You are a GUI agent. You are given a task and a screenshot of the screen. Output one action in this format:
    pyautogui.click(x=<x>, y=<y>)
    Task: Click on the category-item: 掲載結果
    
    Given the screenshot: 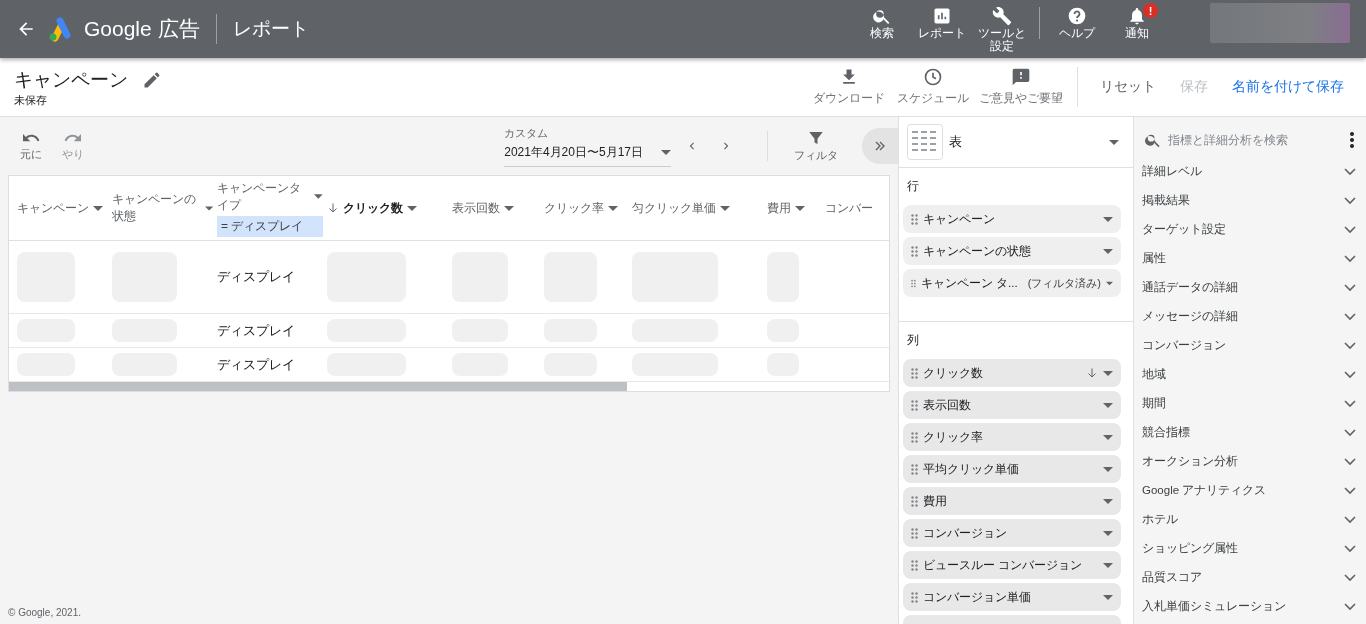 What is the action you would take?
    pyautogui.click(x=1250, y=200)
    